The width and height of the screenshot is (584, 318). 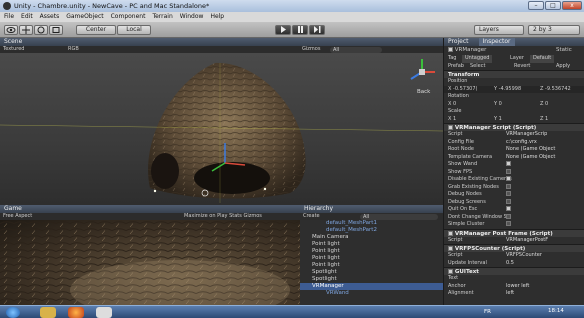 I want to click on minimize-button: –, so click(x=536, y=5).